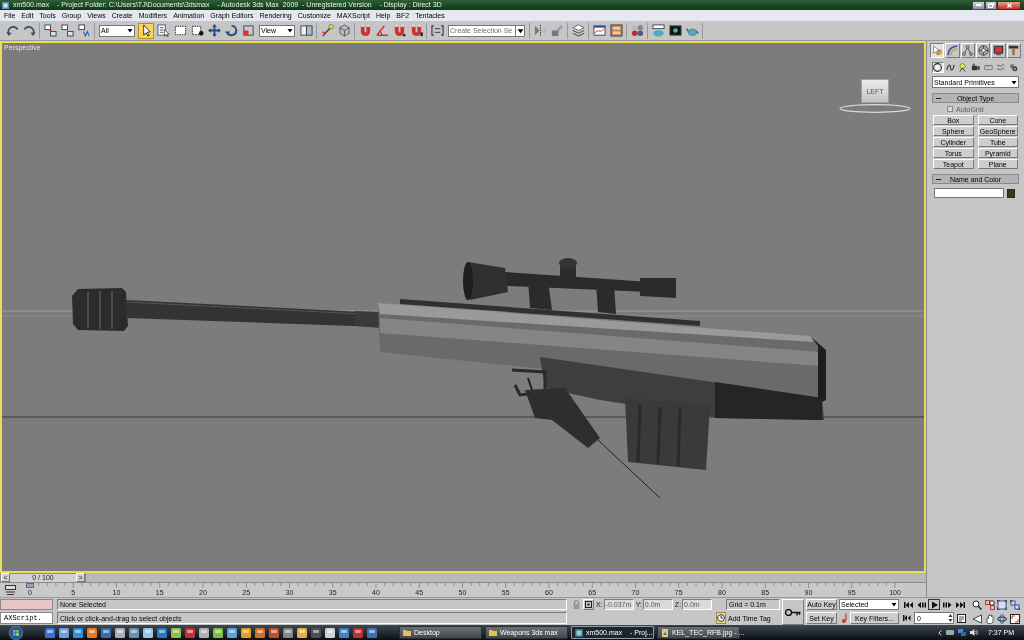  I want to click on absolute-mode-button, so click(588, 604).